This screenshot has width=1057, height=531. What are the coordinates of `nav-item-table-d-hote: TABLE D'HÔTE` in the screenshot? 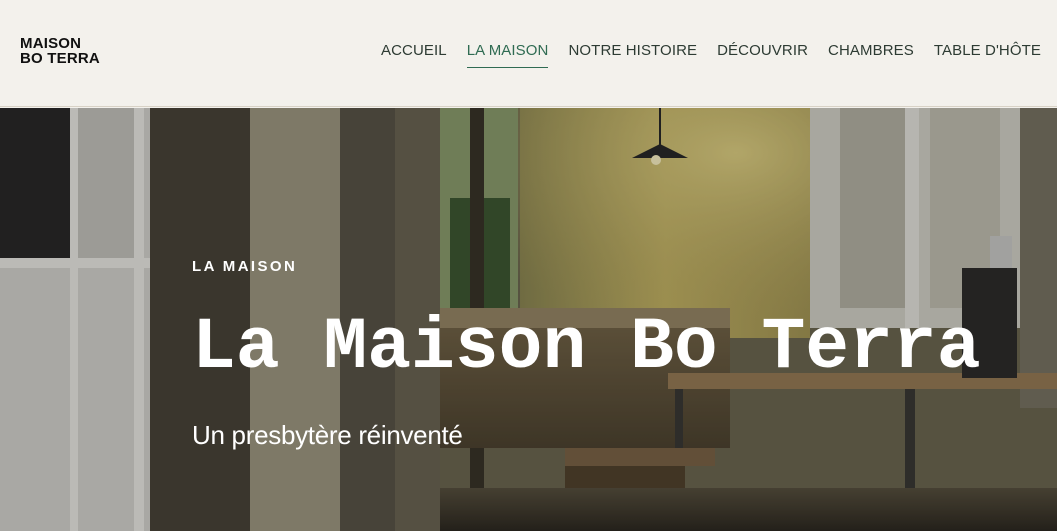 It's located at (987, 55).